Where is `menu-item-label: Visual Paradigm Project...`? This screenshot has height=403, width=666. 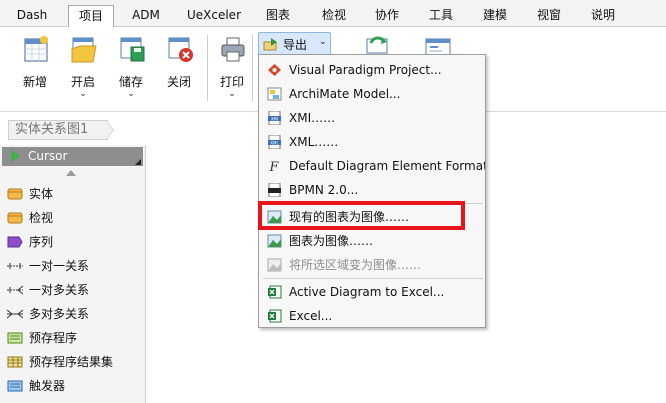
menu-item-label: Visual Paradigm Project... is located at coordinates (365, 70).